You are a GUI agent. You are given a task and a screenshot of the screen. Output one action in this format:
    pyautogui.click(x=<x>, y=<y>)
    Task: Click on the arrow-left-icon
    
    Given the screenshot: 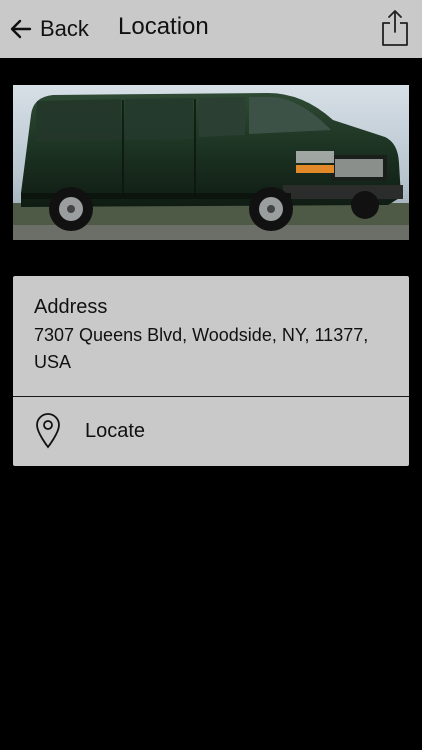 What is the action you would take?
    pyautogui.click(x=21, y=29)
    